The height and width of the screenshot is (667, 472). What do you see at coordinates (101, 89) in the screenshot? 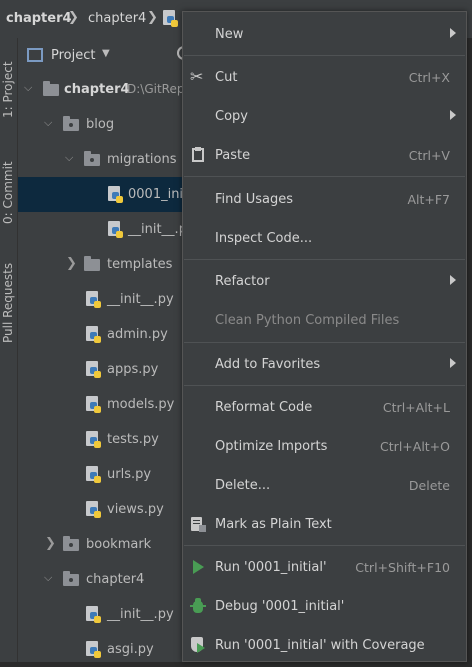
I see `tree-item-chapter4-root: ⌵ chapter4 D:\GitRep` at bounding box center [101, 89].